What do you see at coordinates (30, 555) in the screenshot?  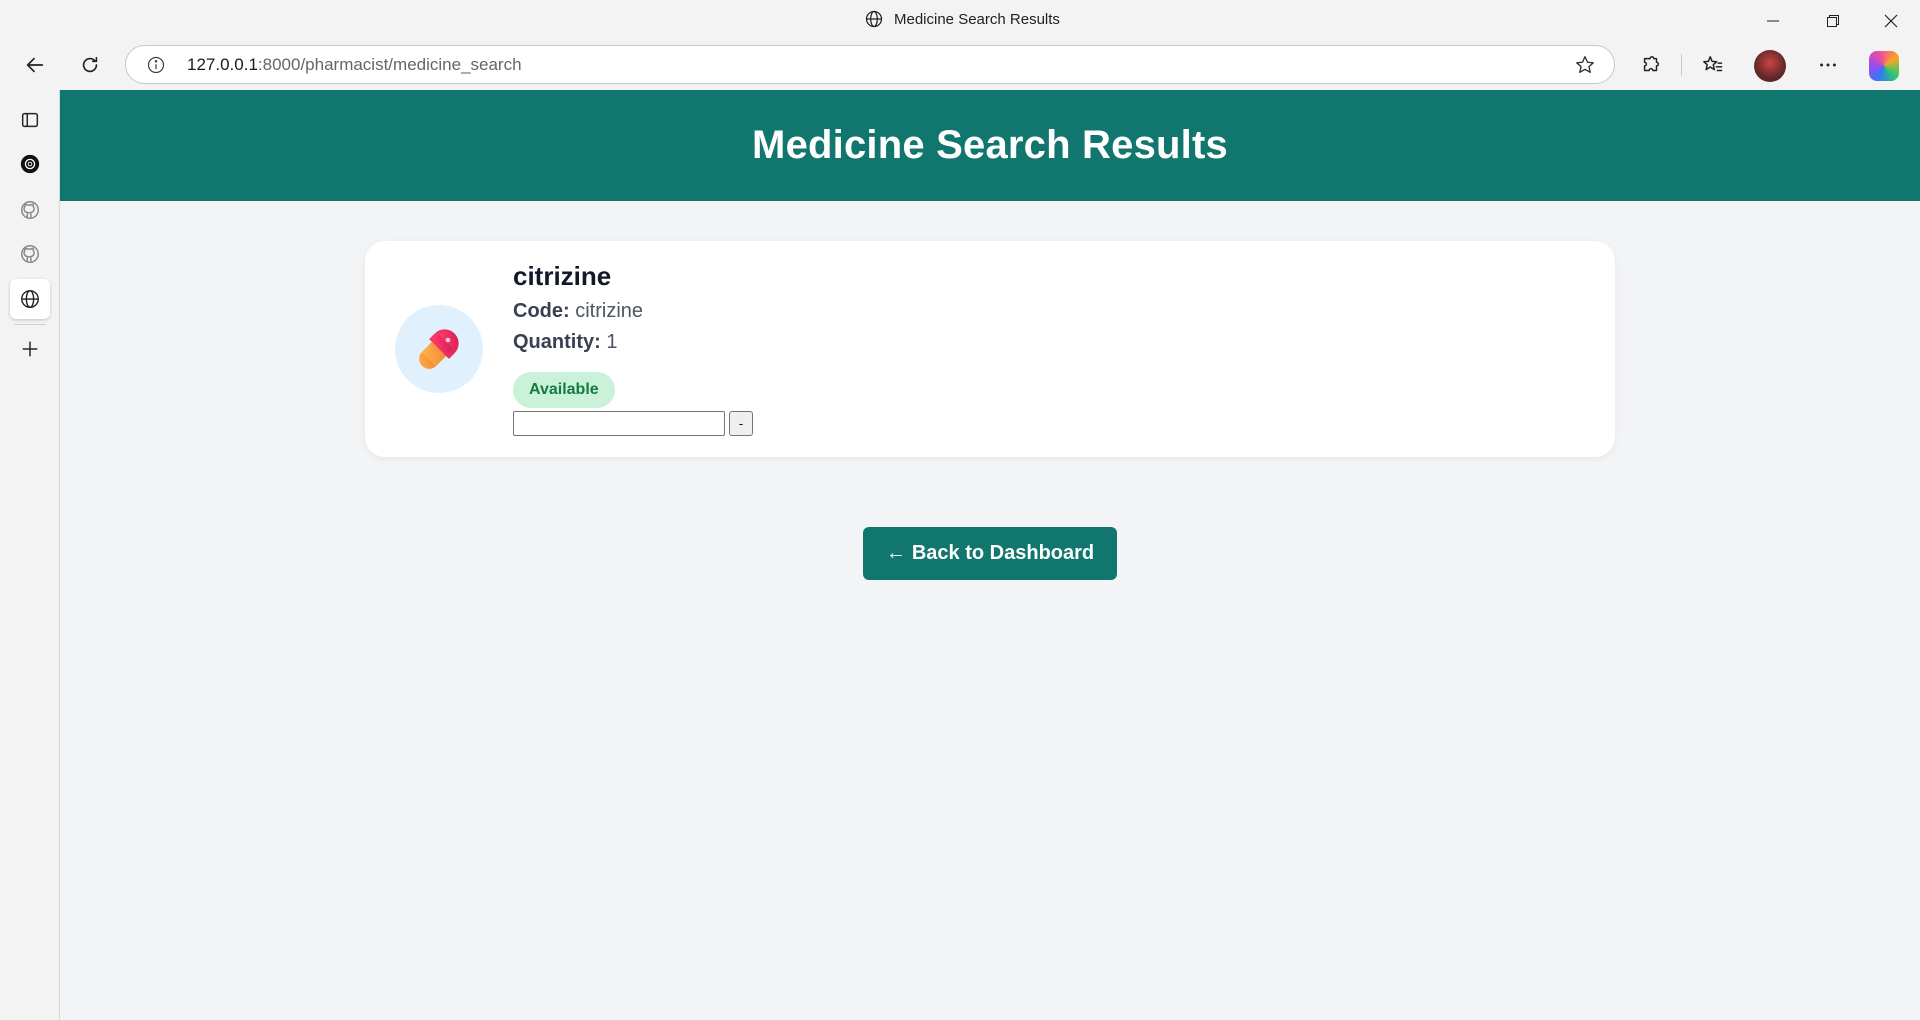 I see `browser-sidebar` at bounding box center [30, 555].